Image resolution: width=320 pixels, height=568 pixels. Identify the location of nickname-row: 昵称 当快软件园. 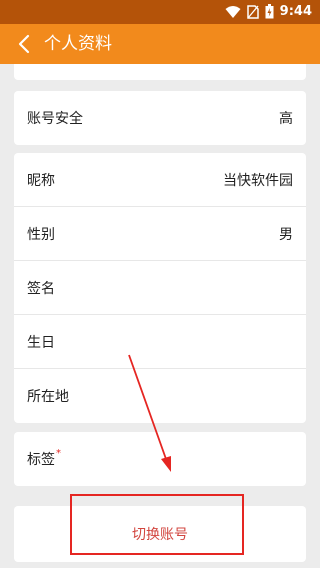
(160, 180).